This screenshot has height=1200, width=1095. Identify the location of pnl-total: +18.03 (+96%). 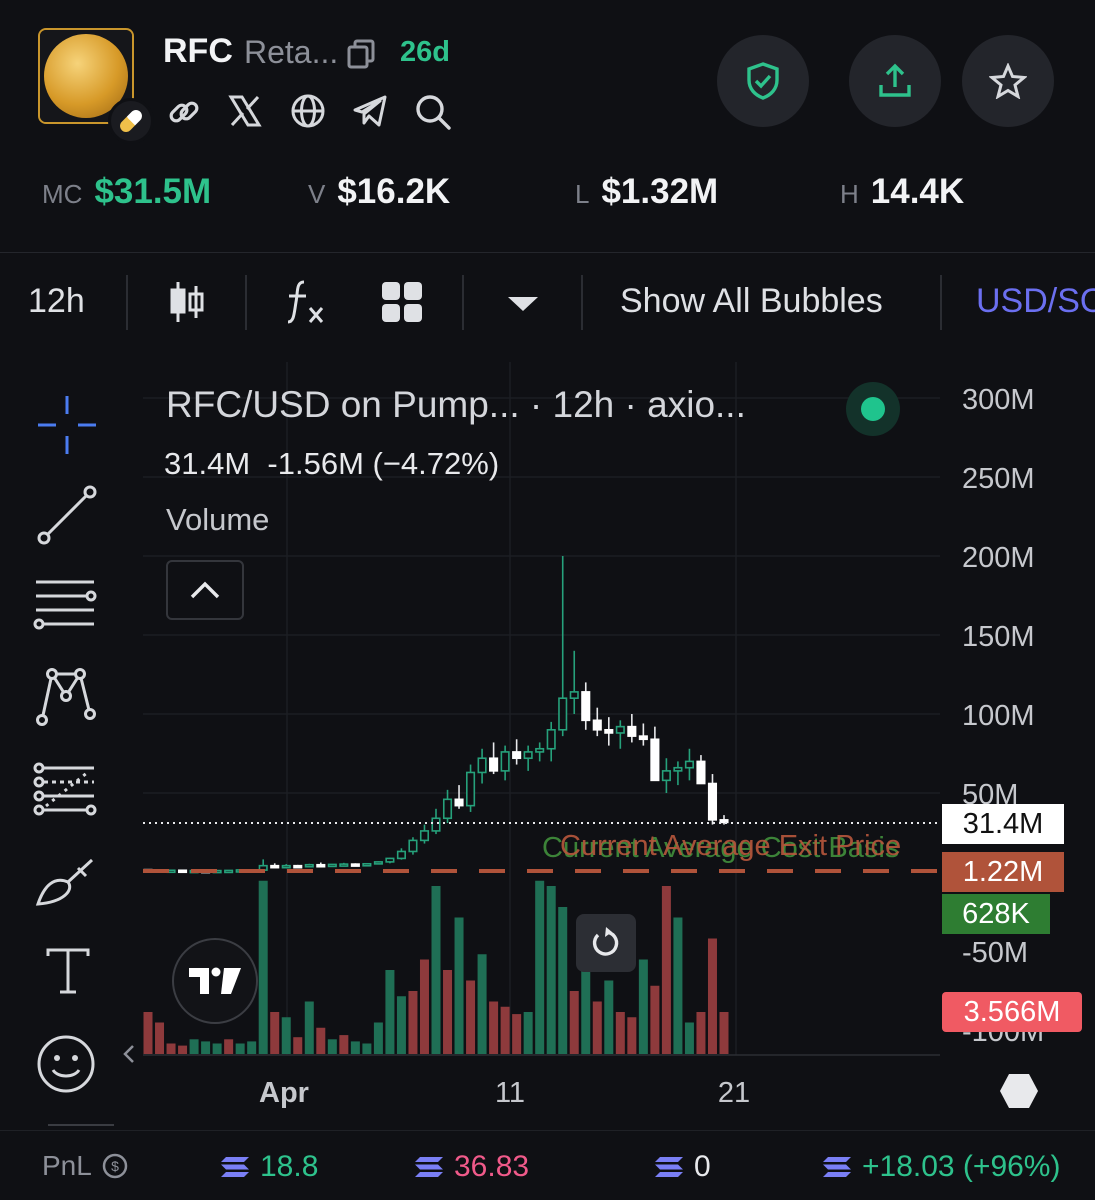
(941, 1167).